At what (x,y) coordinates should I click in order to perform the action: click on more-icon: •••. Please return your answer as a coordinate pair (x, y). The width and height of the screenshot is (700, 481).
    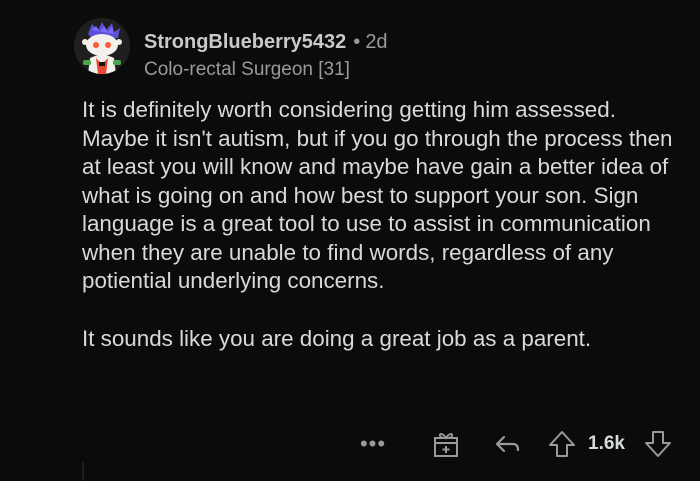
    Looking at the image, I should click on (373, 443).